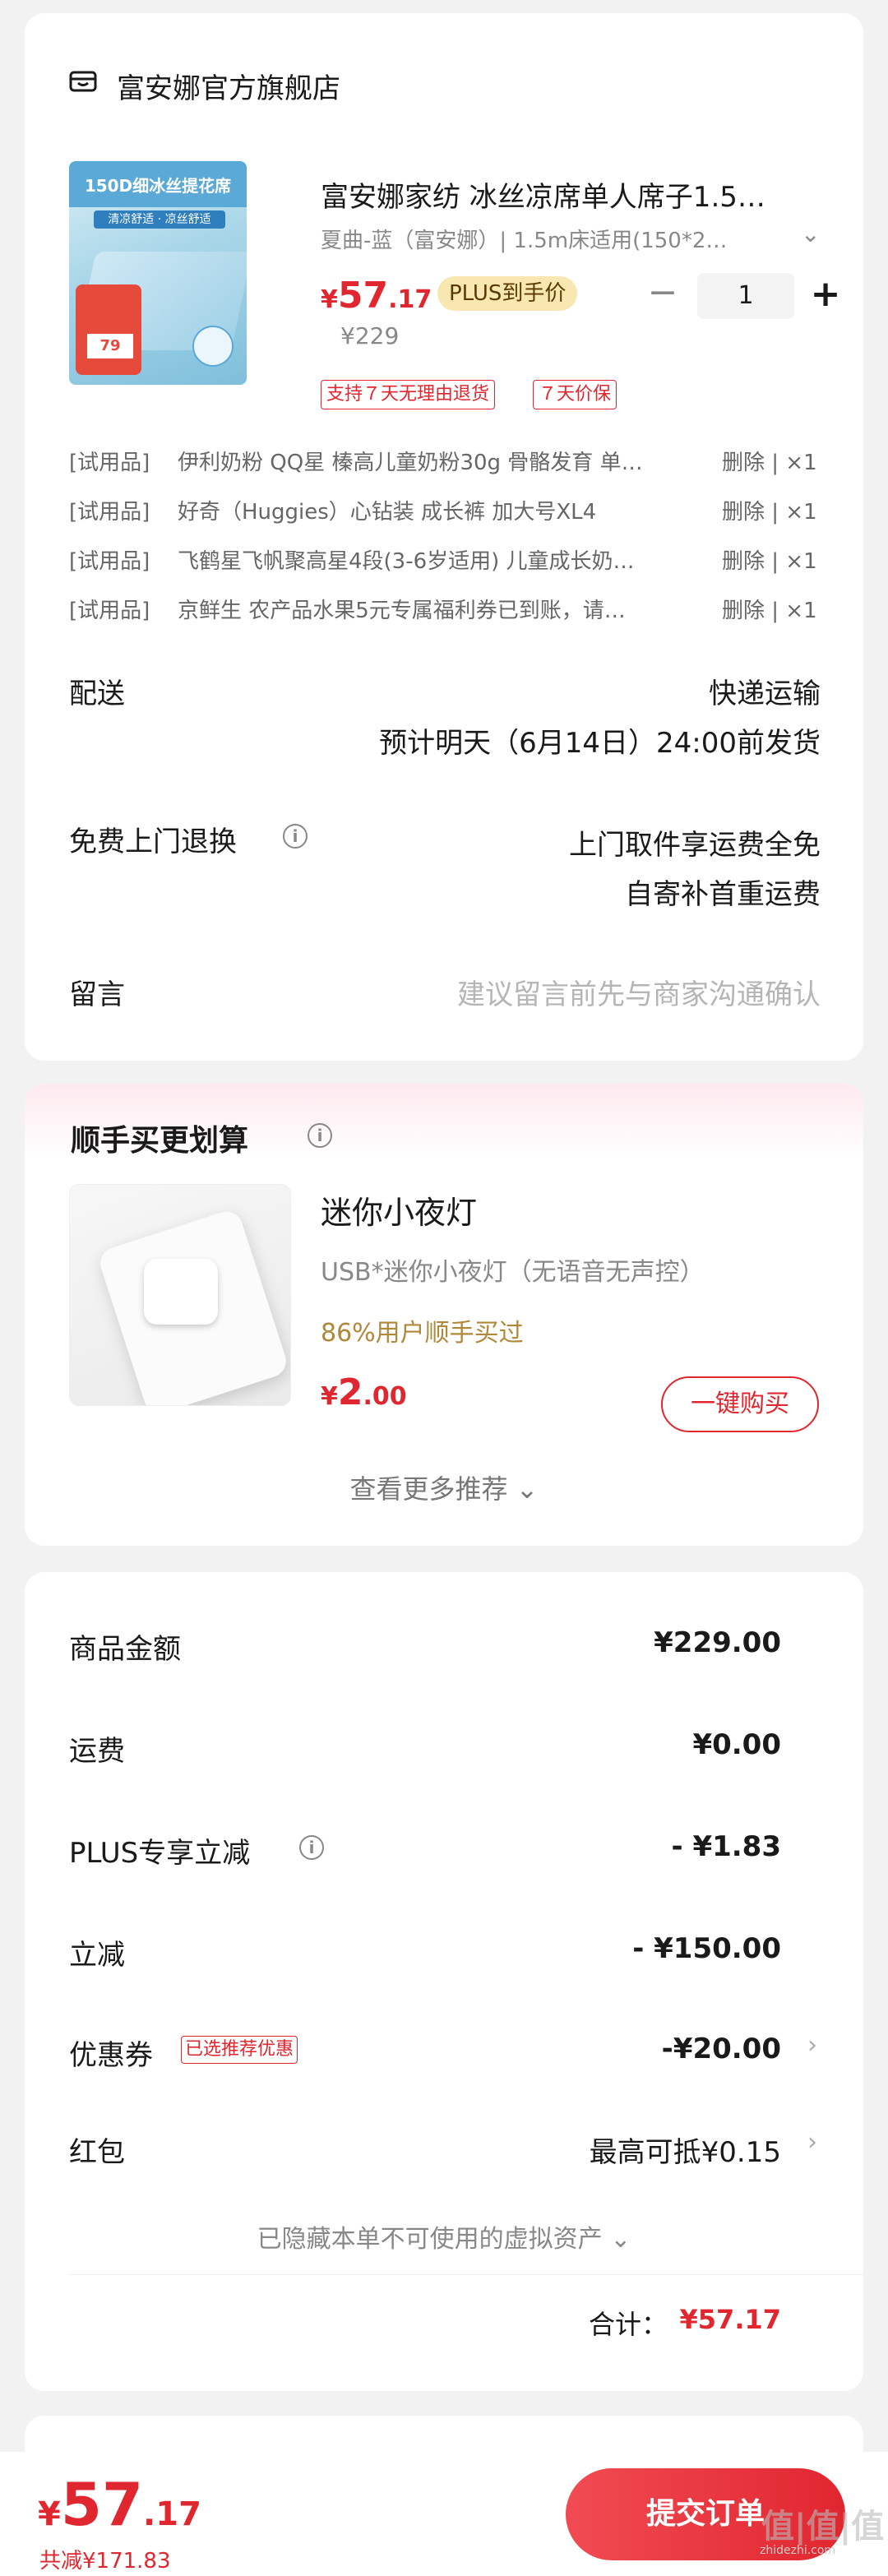 The image size is (888, 2576). What do you see at coordinates (740, 1404) in the screenshot?
I see `one-click-buy-button: 一键购买` at bounding box center [740, 1404].